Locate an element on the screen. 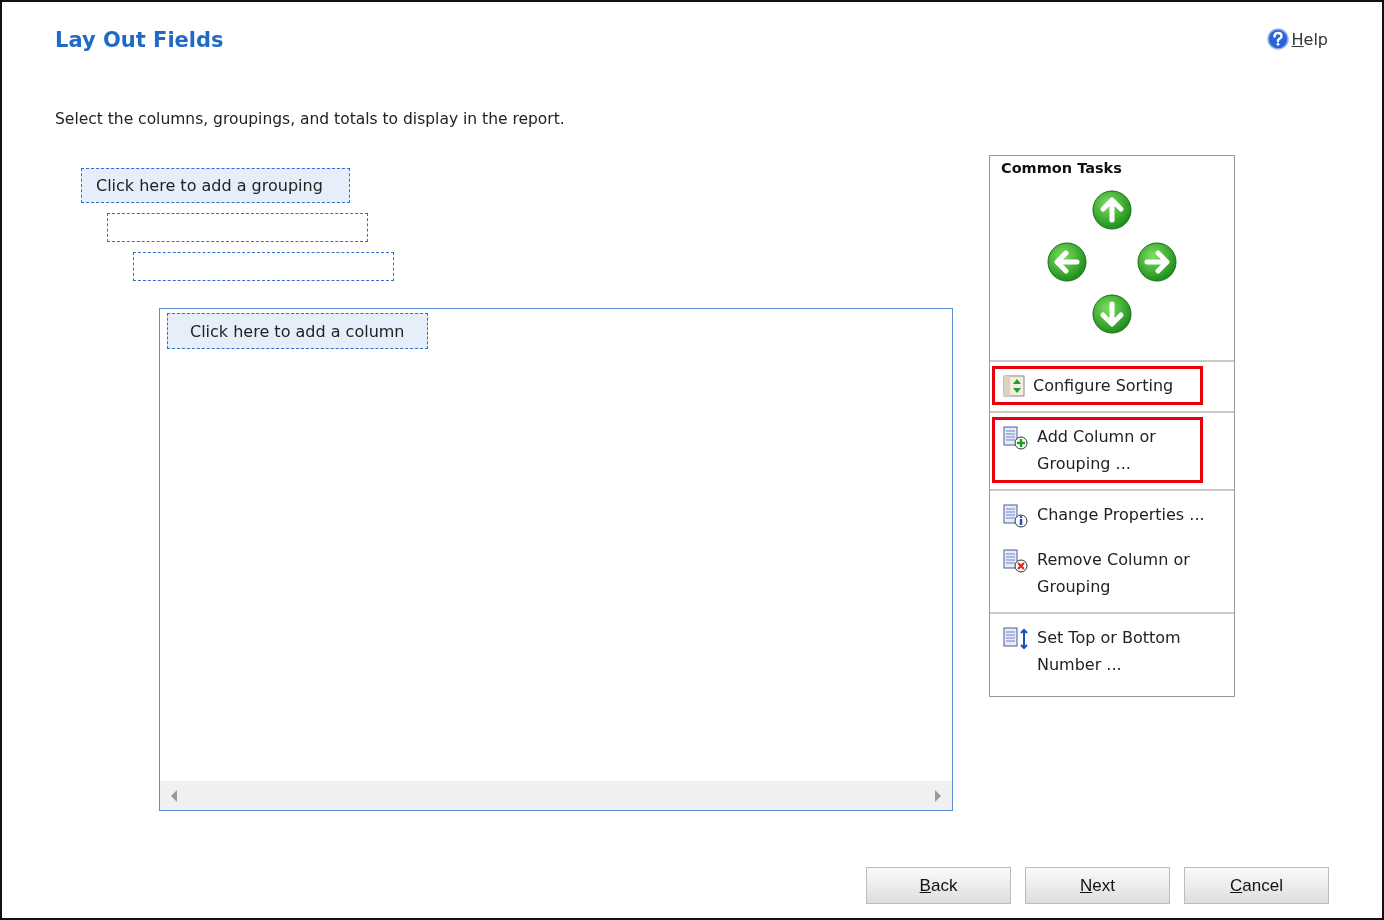 The width and height of the screenshot is (1384, 920). task-link: Remove Column or Grouping is located at coordinates (1112, 573).